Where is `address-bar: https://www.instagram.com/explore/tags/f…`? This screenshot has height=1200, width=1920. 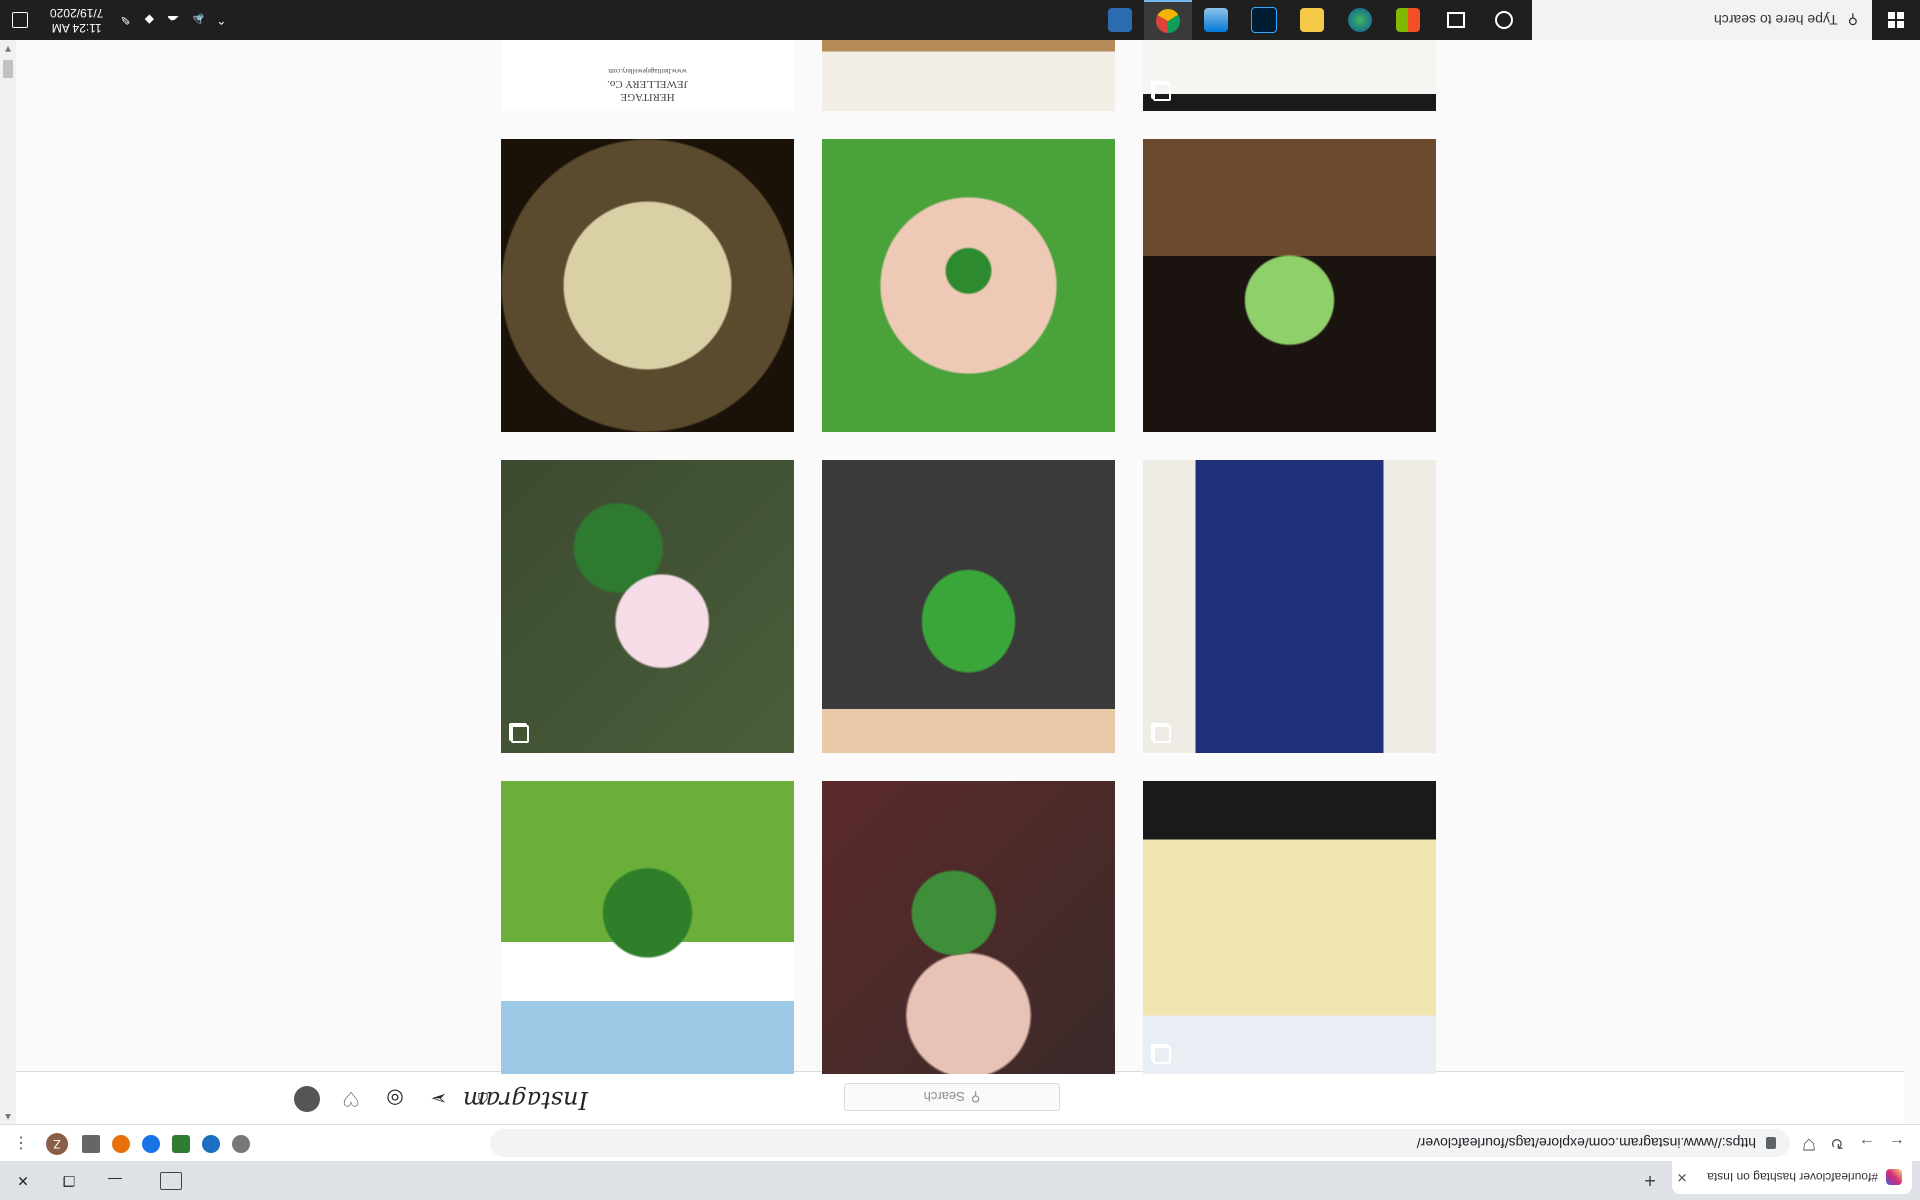 address-bar: https://www.instagram.com/explore/tags/f… is located at coordinates (1140, 1143).